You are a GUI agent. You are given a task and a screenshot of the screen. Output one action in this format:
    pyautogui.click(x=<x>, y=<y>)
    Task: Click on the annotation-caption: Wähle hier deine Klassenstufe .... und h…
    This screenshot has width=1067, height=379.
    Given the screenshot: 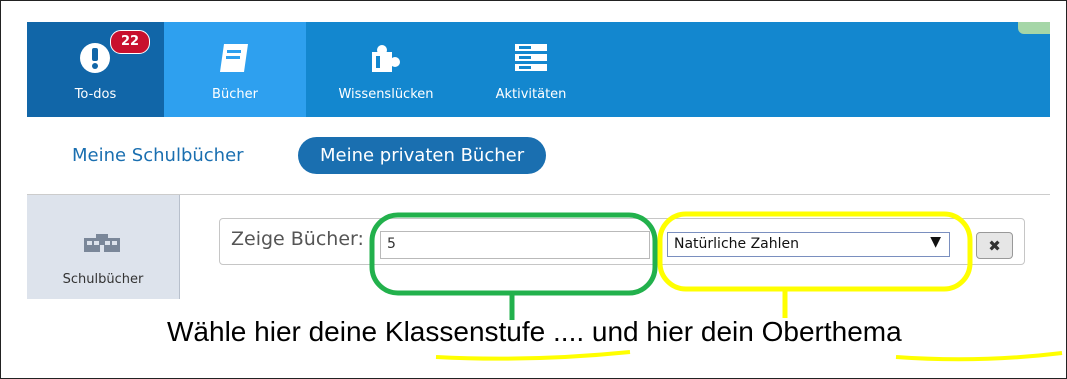 What is the action you would take?
    pyautogui.click(x=534, y=332)
    